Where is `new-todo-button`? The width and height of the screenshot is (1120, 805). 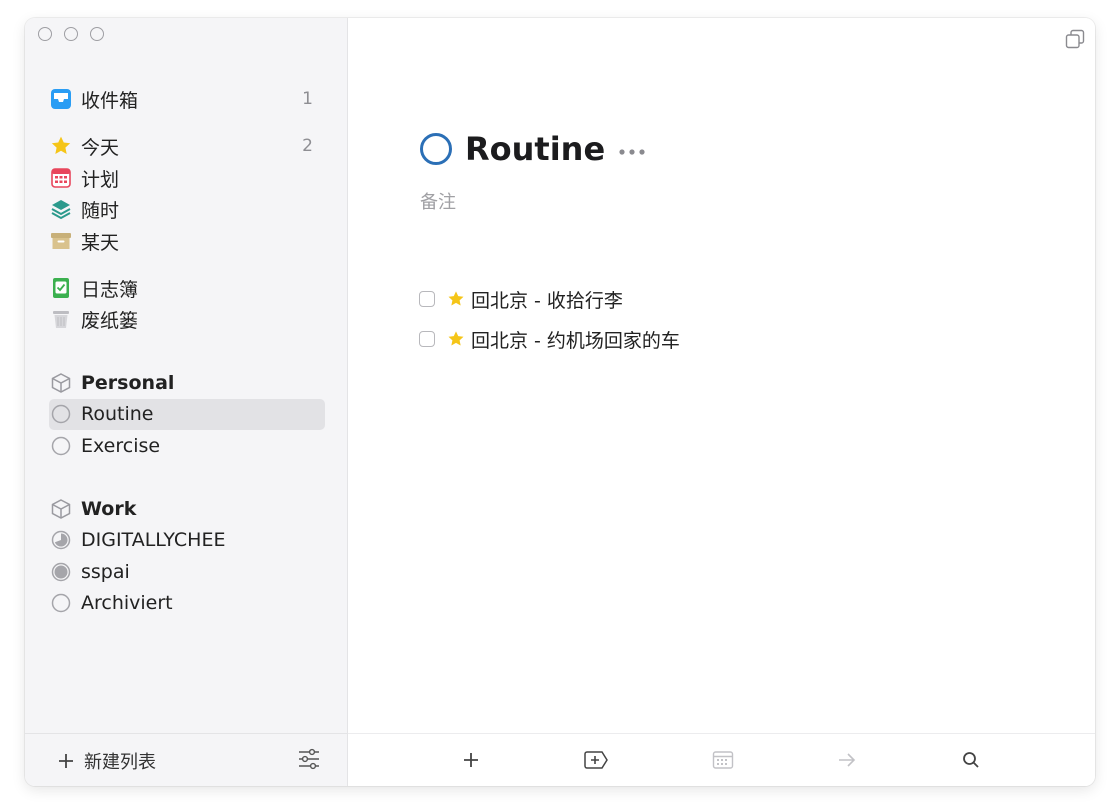
new-todo-button is located at coordinates (471, 760).